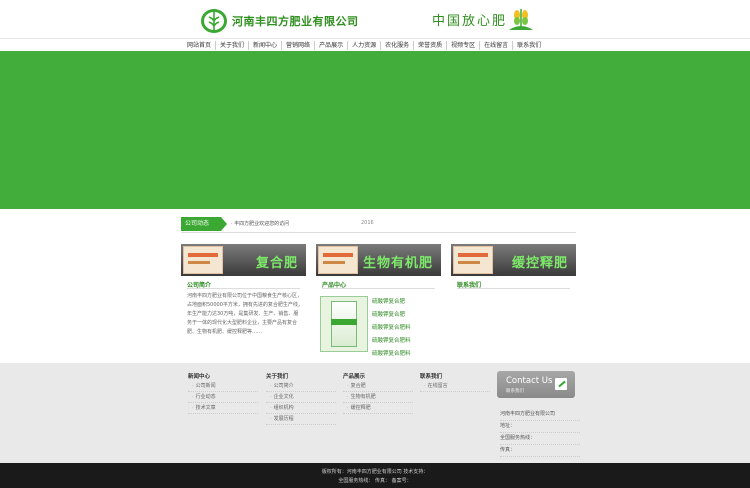  Describe the element at coordinates (455, 377) in the screenshot. I see `footer-column-title: 联系我们` at that location.